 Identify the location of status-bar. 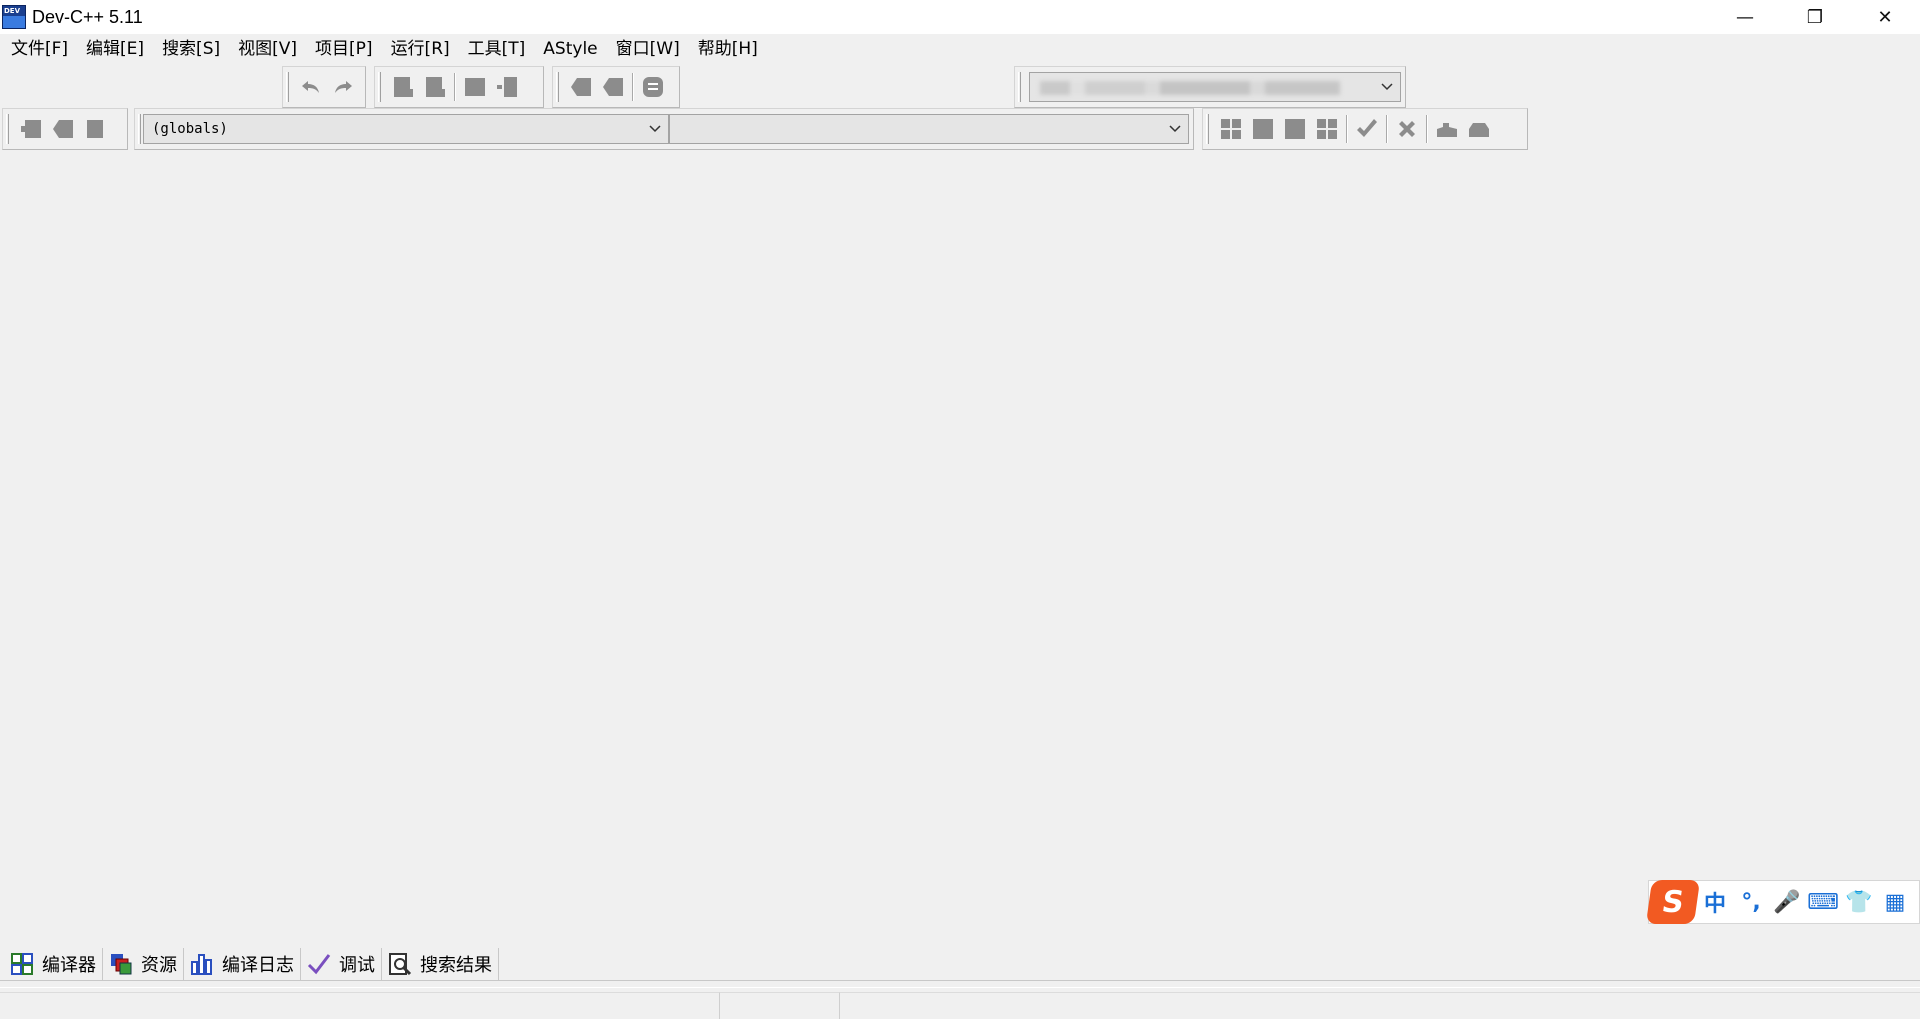
(960, 1005).